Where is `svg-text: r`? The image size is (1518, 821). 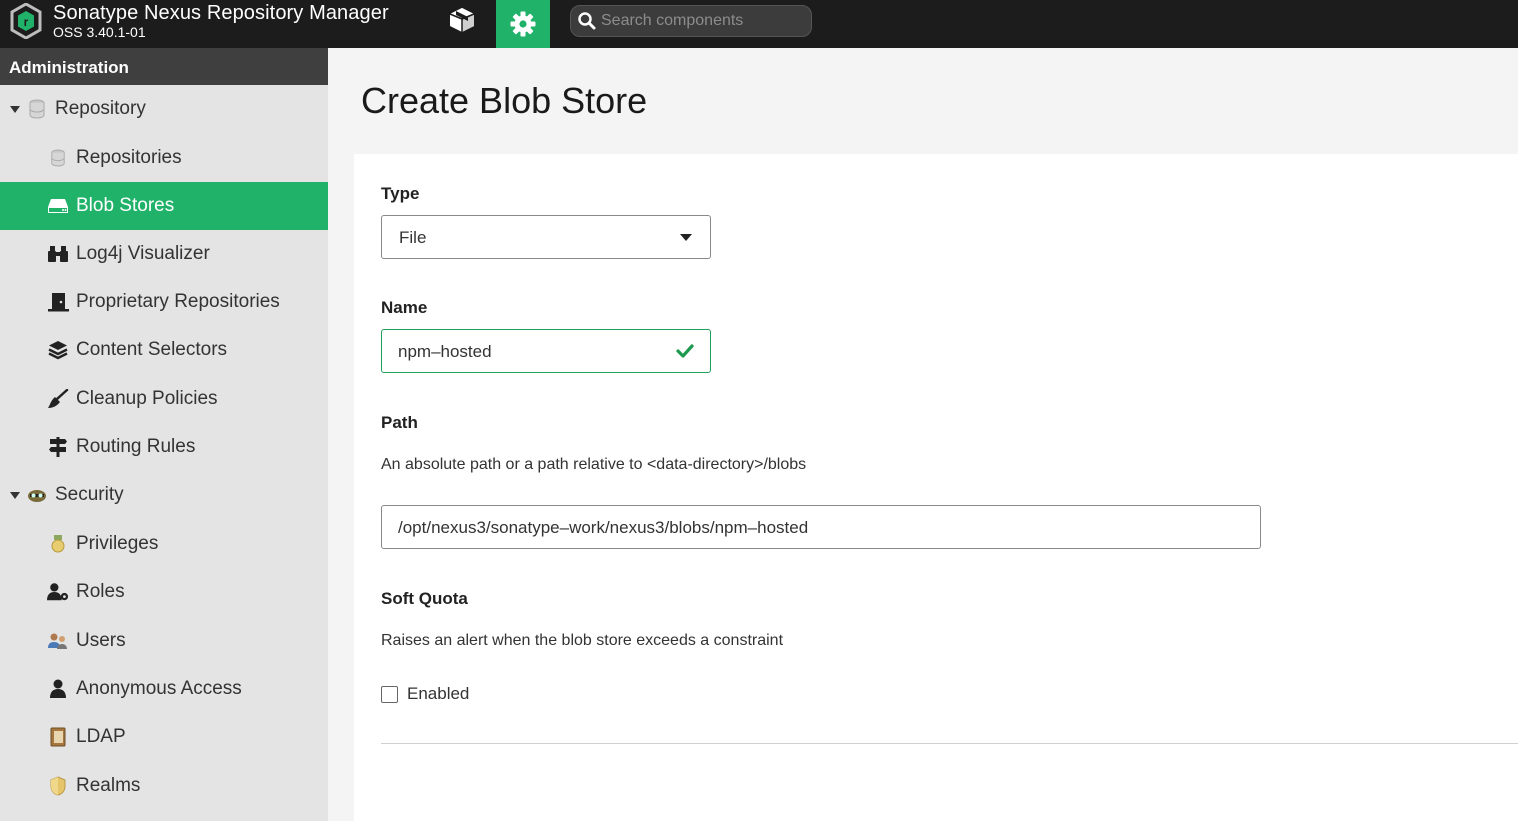 svg-text: r is located at coordinates (26, 22).